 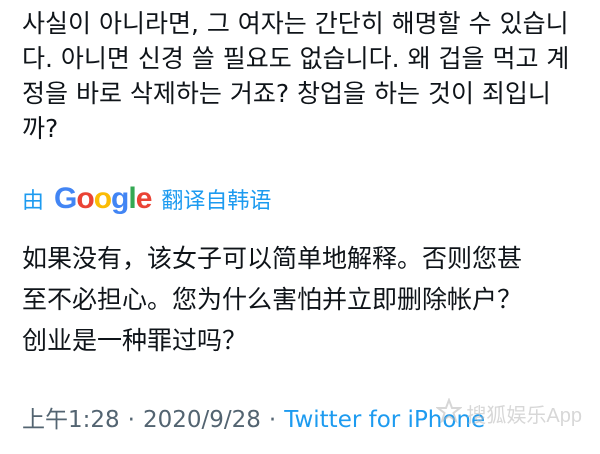 I want to click on google-logo-letter: g, so click(x=120, y=198).